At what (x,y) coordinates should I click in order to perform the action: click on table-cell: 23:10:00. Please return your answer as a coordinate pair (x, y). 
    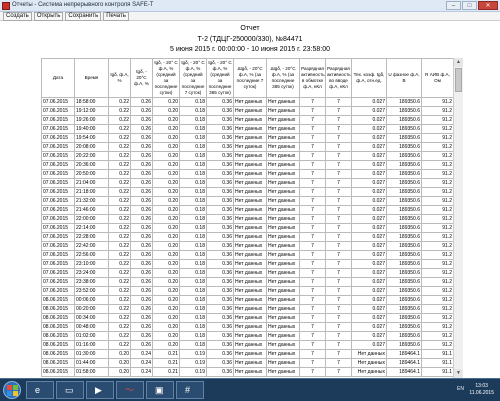
    Looking at the image, I should click on (91, 264).